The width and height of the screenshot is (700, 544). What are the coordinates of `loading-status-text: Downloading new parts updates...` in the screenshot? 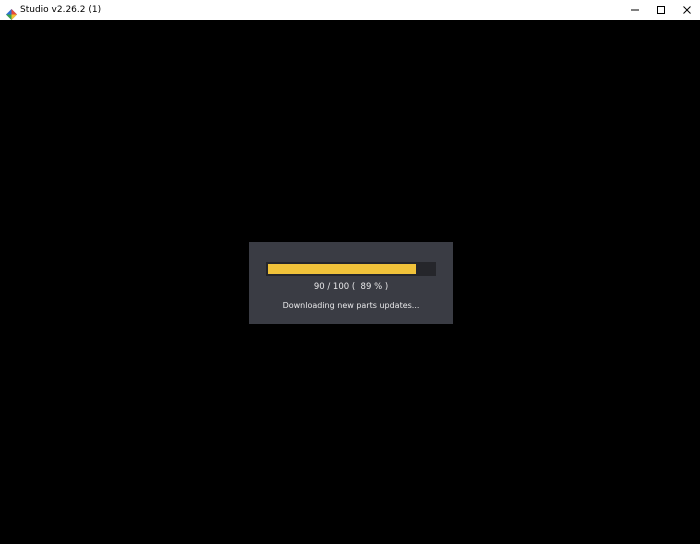 It's located at (351, 305).